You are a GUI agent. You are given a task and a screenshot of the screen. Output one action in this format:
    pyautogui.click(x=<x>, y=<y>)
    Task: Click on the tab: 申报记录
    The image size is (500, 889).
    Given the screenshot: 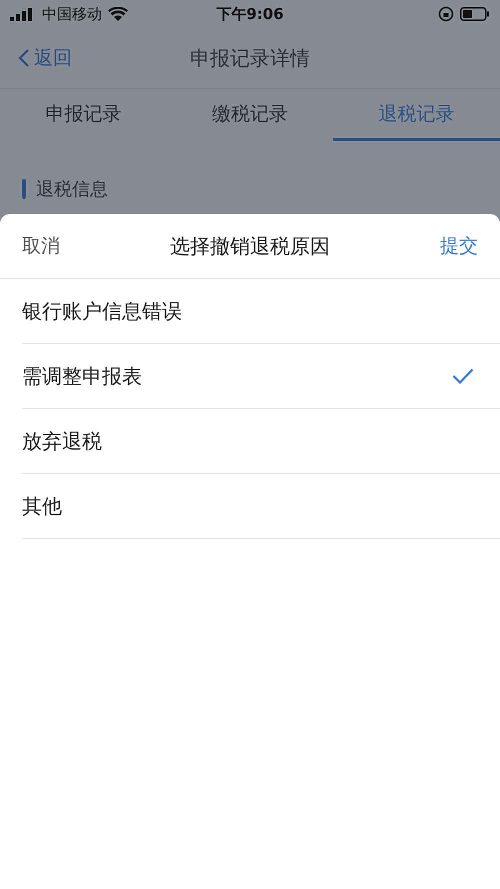 What is the action you would take?
    pyautogui.click(x=83, y=115)
    